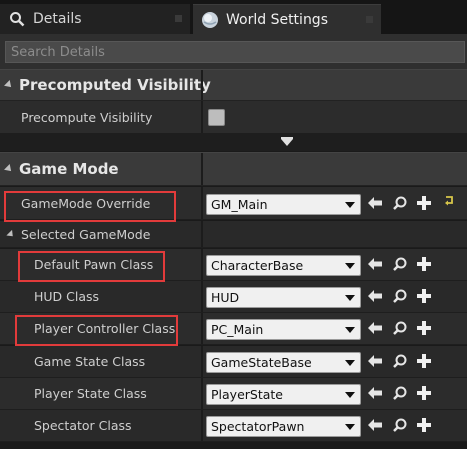 The height and width of the screenshot is (449, 467). Describe the element at coordinates (247, 394) in the screenshot. I see `combo-value: PlayerState` at that location.